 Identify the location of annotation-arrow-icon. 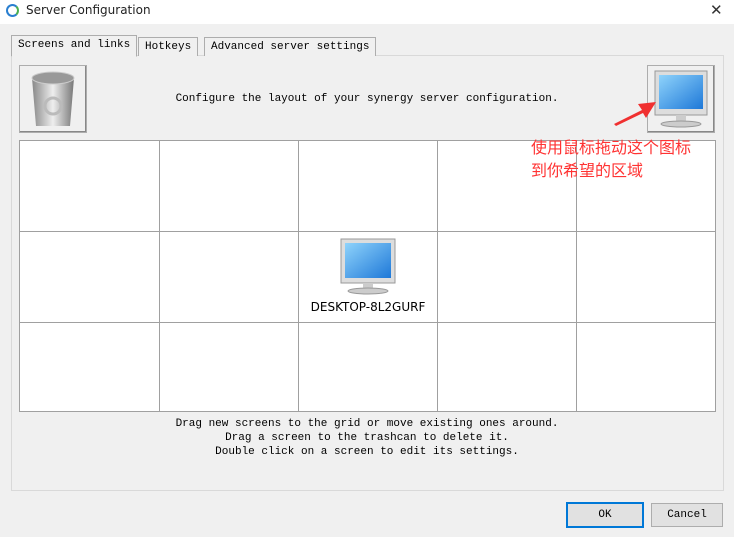
(635, 114).